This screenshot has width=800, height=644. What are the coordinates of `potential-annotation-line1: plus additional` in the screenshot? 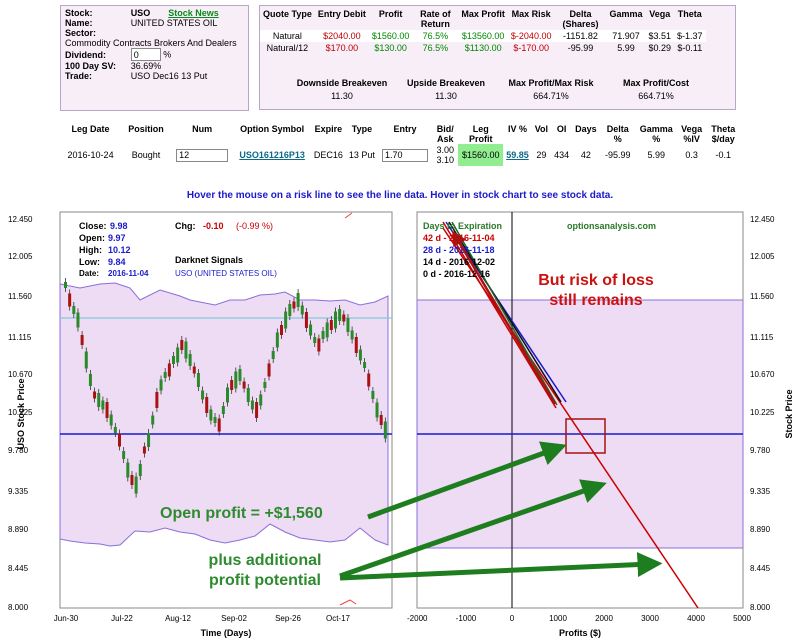 It's located at (265, 560).